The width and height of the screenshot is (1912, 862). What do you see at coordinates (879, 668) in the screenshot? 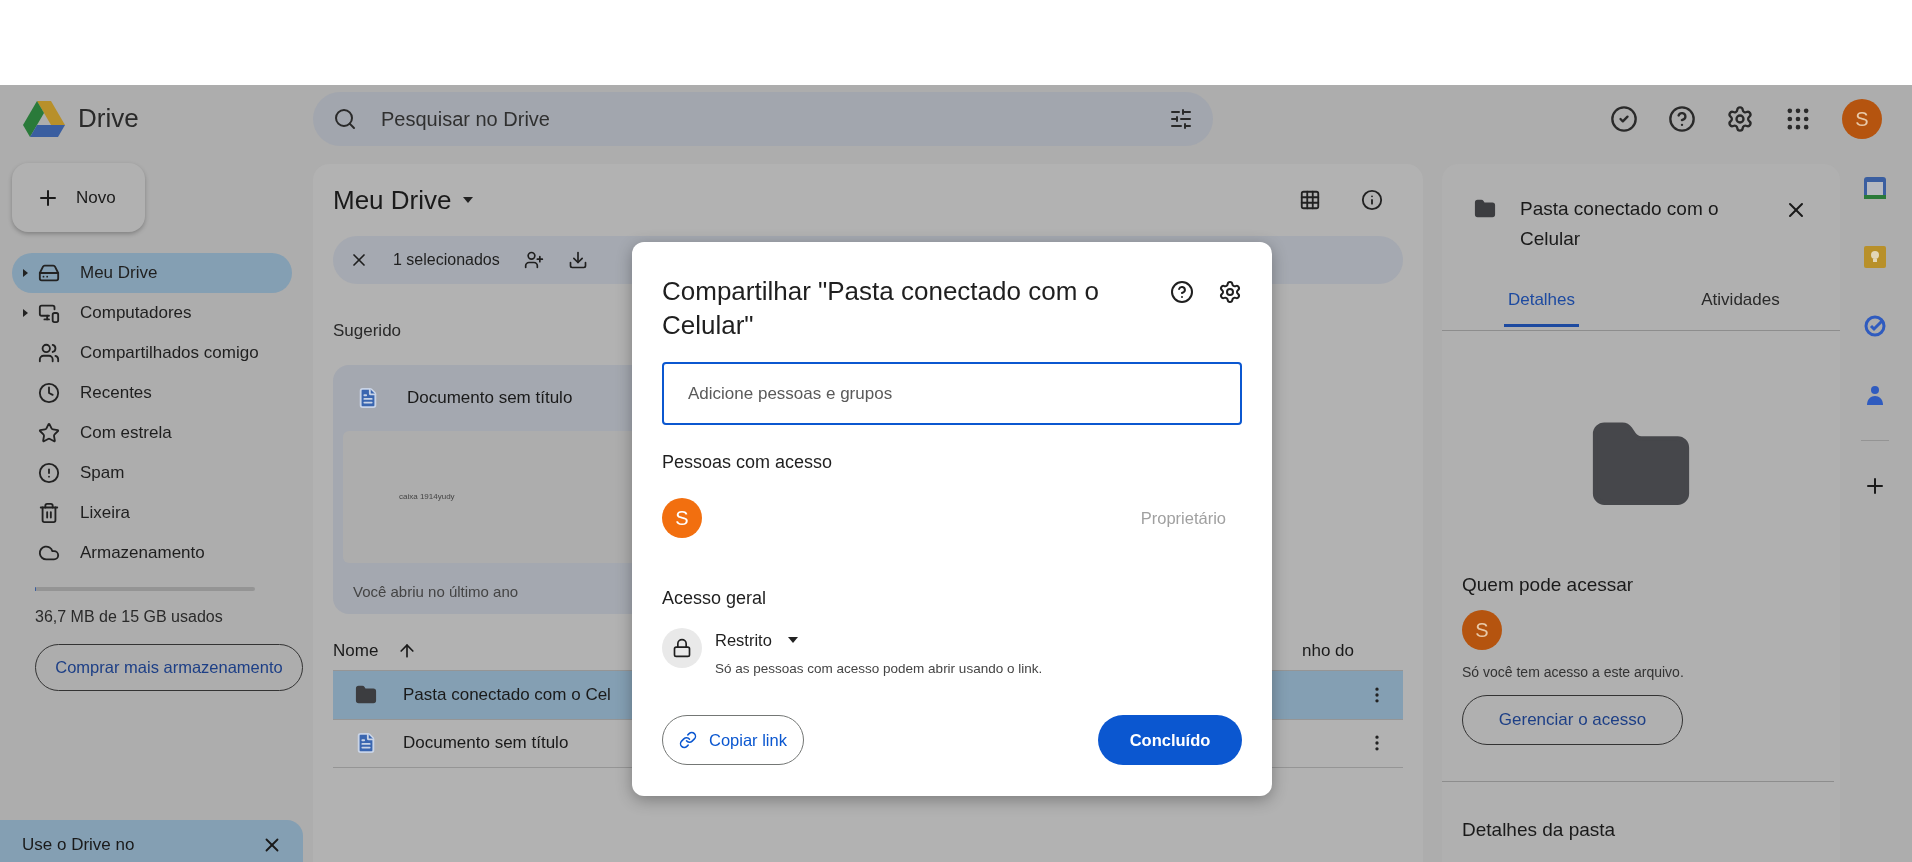
I see `access-description: Só as pessoas com acesso podem abrir usando o link.` at bounding box center [879, 668].